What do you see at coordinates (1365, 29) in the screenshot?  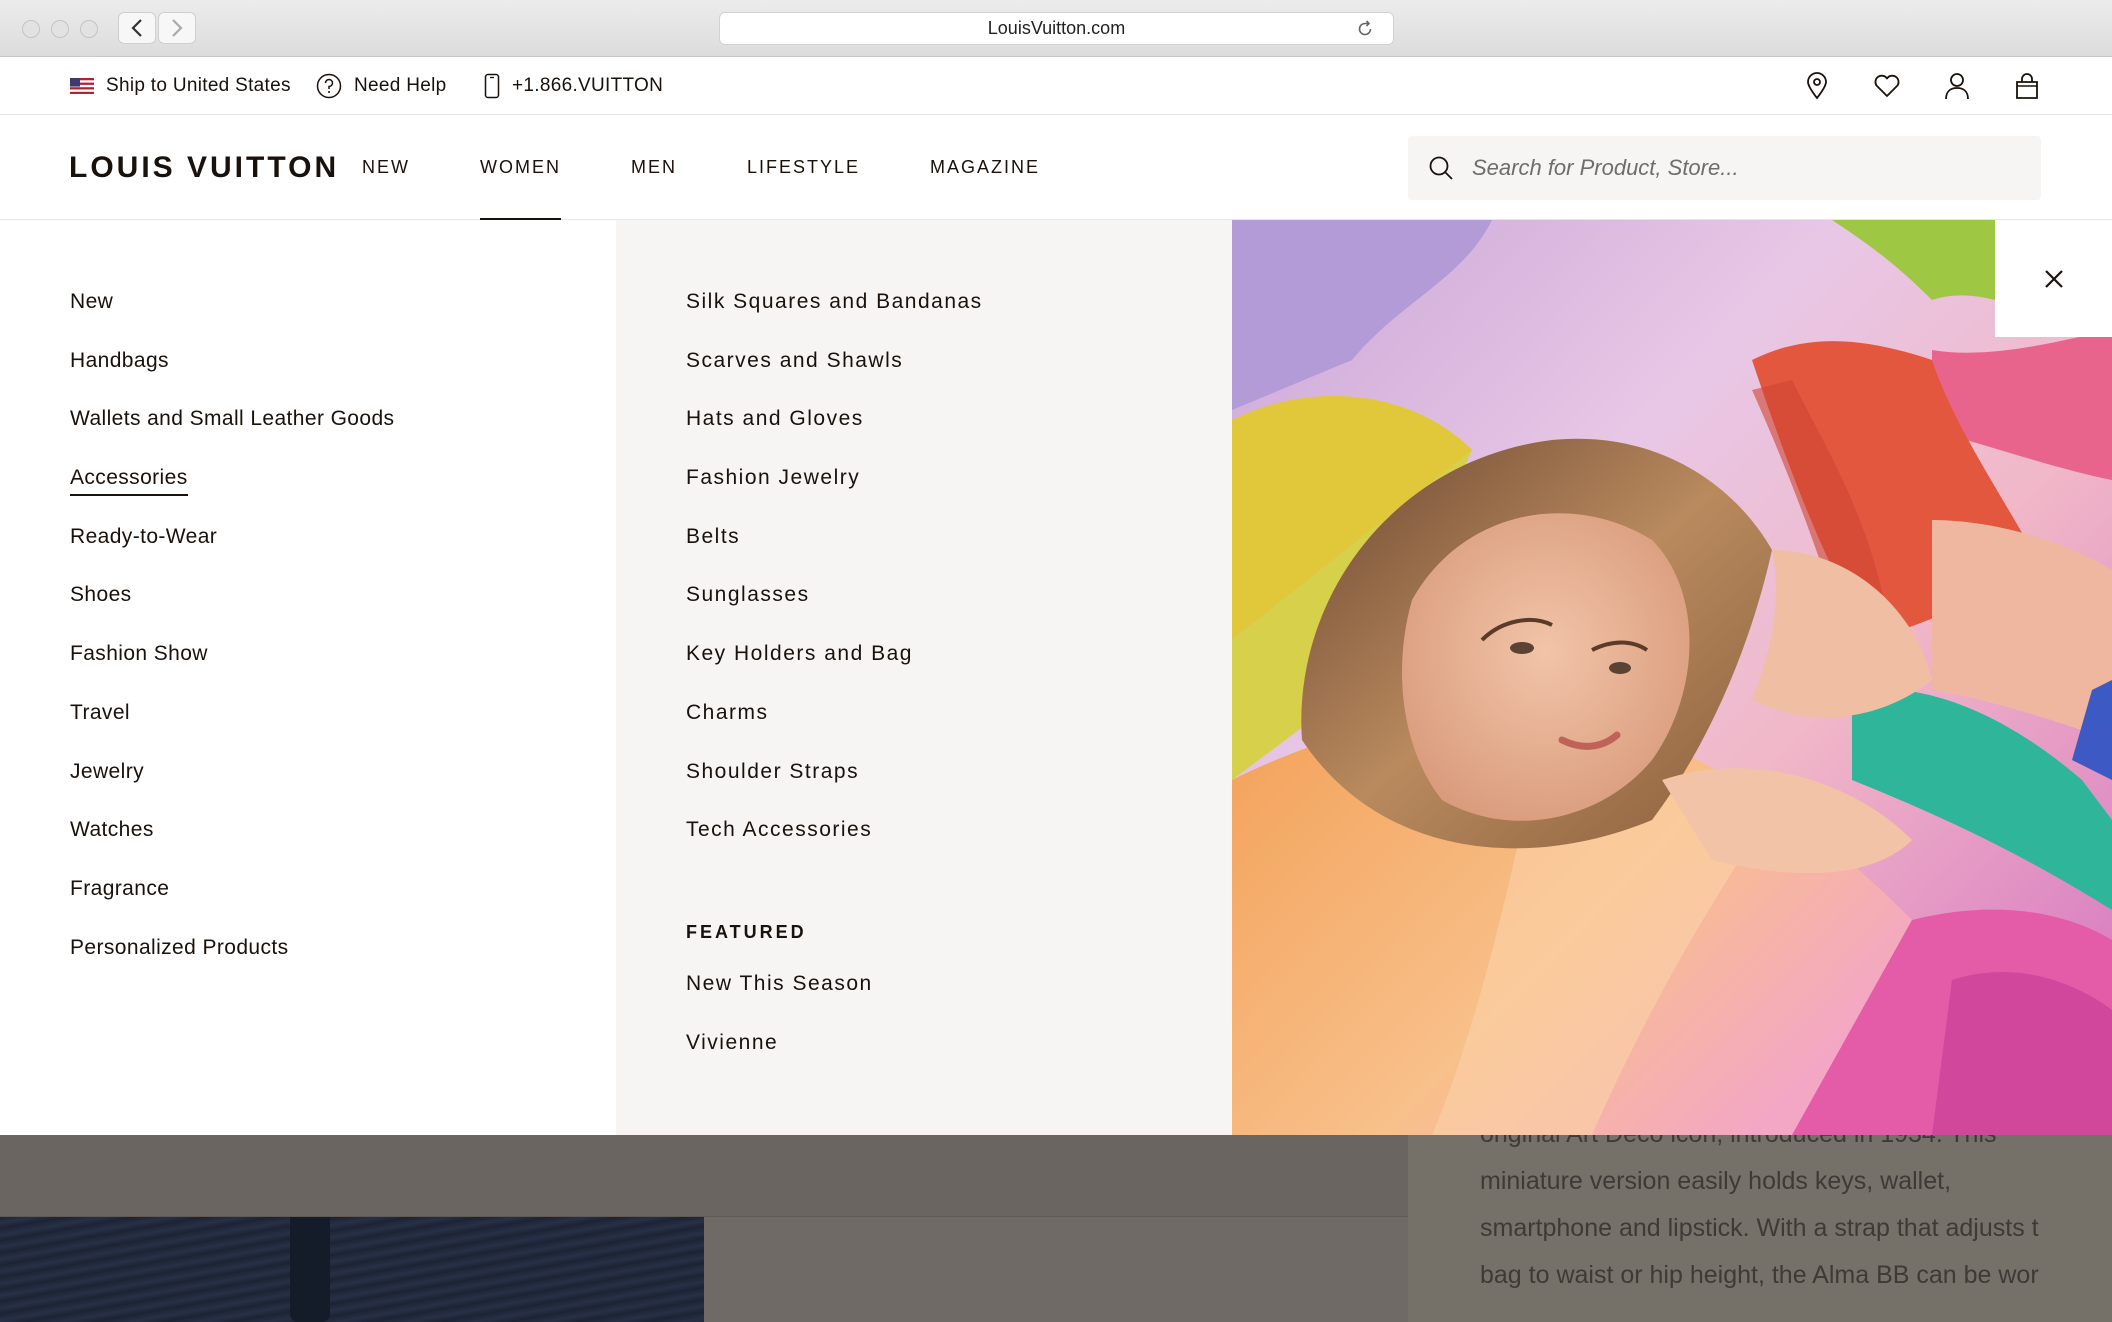 I see `reload-icon` at bounding box center [1365, 29].